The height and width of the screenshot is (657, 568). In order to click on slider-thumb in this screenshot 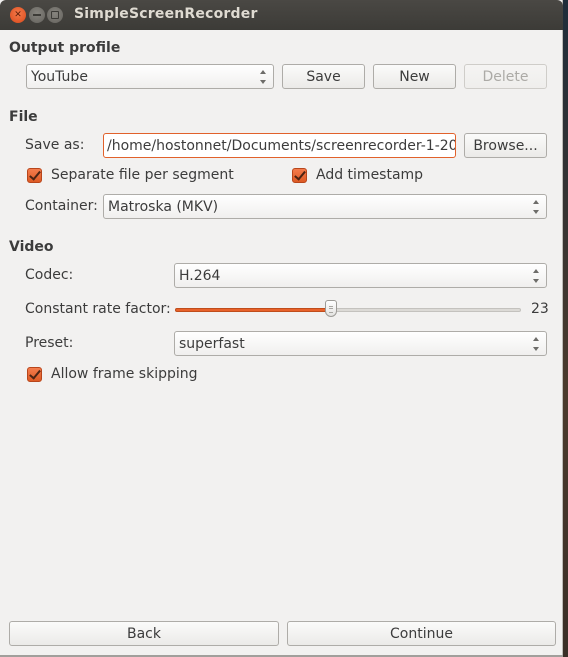, I will do `click(331, 308)`.